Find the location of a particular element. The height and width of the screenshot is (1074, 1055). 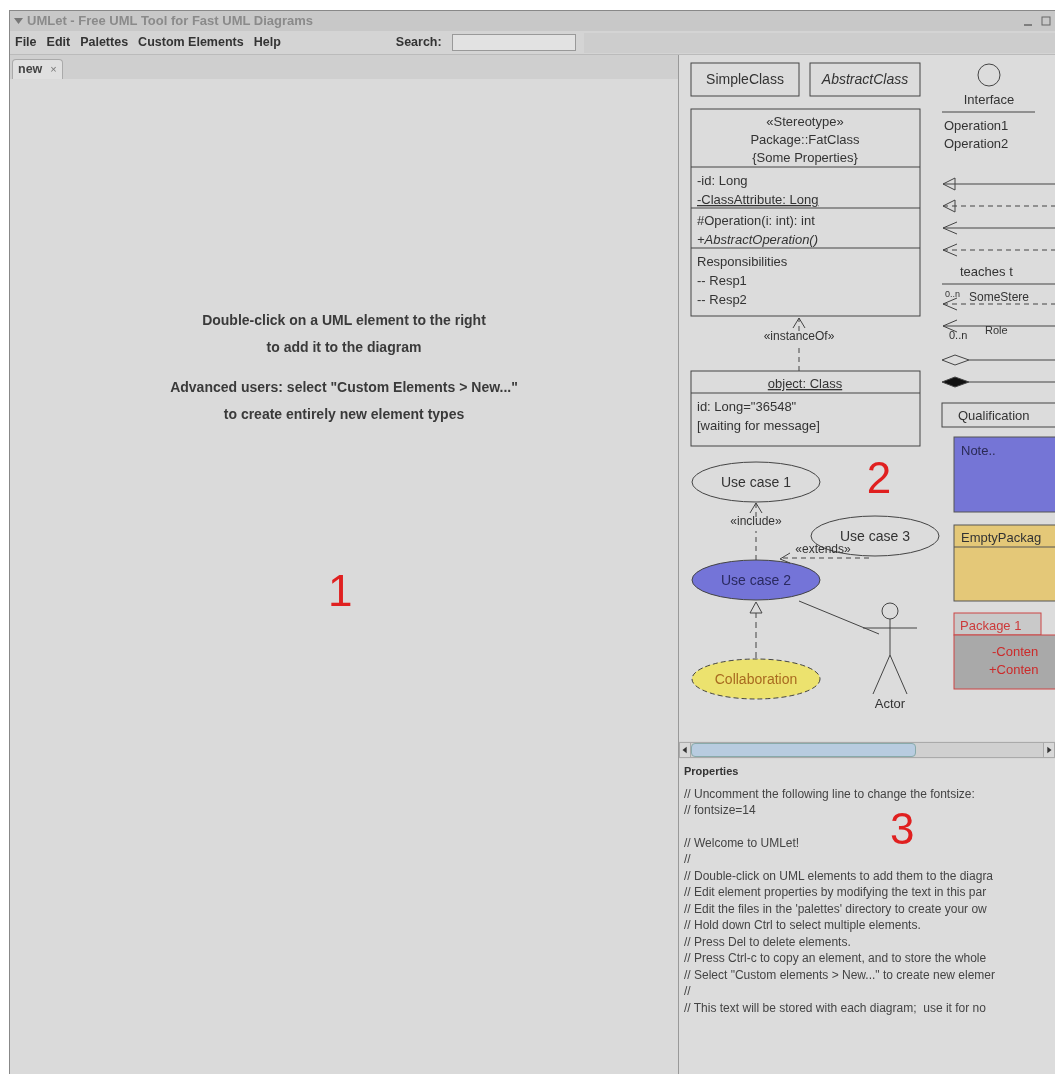

stereotype-label: «include» is located at coordinates (756, 521).